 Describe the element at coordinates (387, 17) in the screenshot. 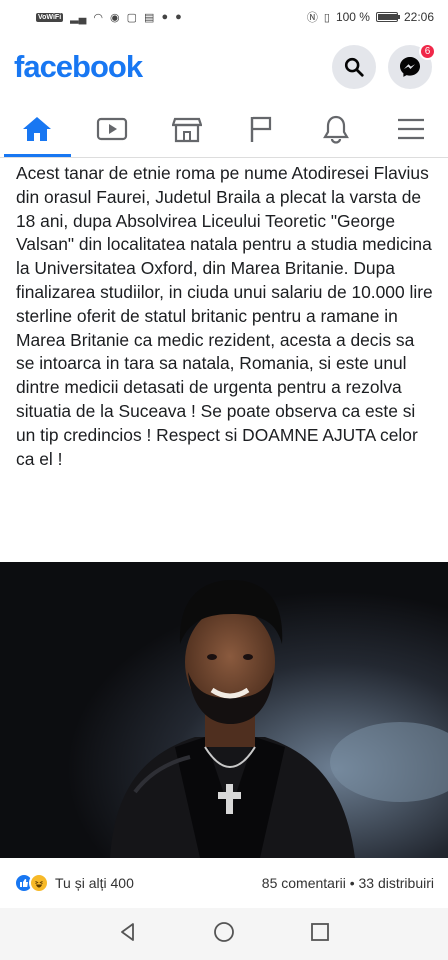

I see `battery-icon` at that location.